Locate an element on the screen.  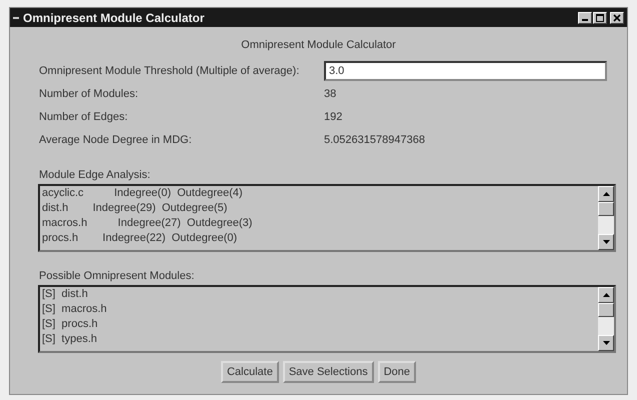
list-item: procs.h Indegree(22) Outdegree(0) is located at coordinates (319, 238).